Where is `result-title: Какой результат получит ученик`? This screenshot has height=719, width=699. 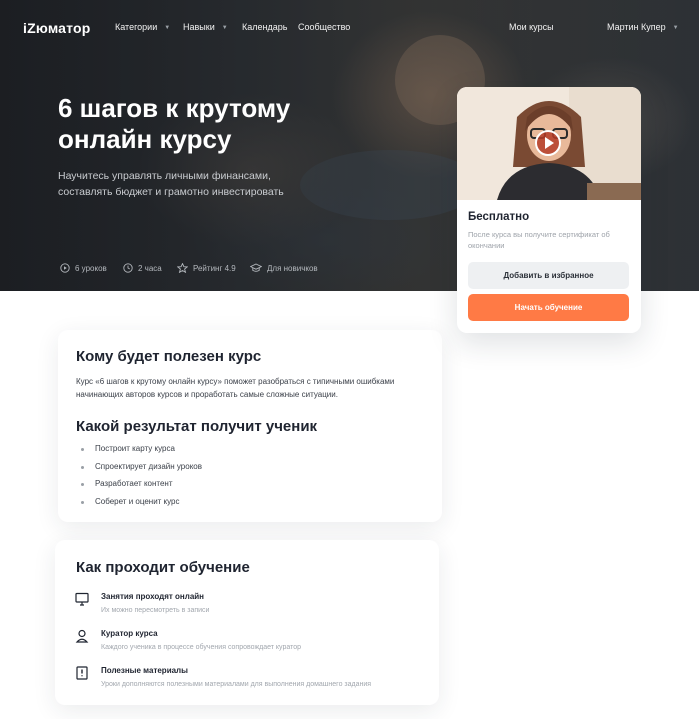
result-title: Какой результат получит ученик is located at coordinates (197, 426).